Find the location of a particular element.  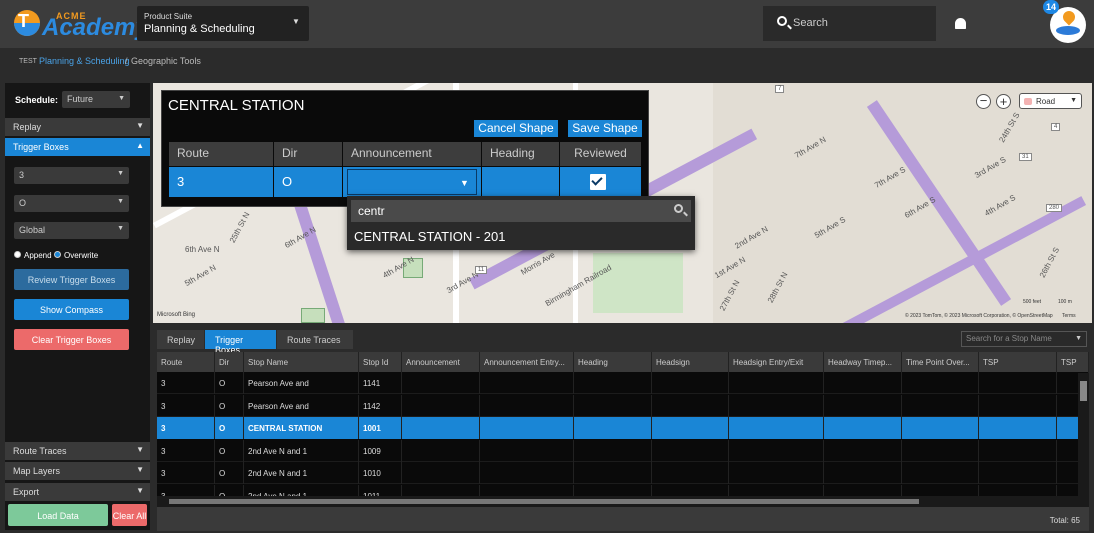

direction-select: O ▼ is located at coordinates (71, 203).